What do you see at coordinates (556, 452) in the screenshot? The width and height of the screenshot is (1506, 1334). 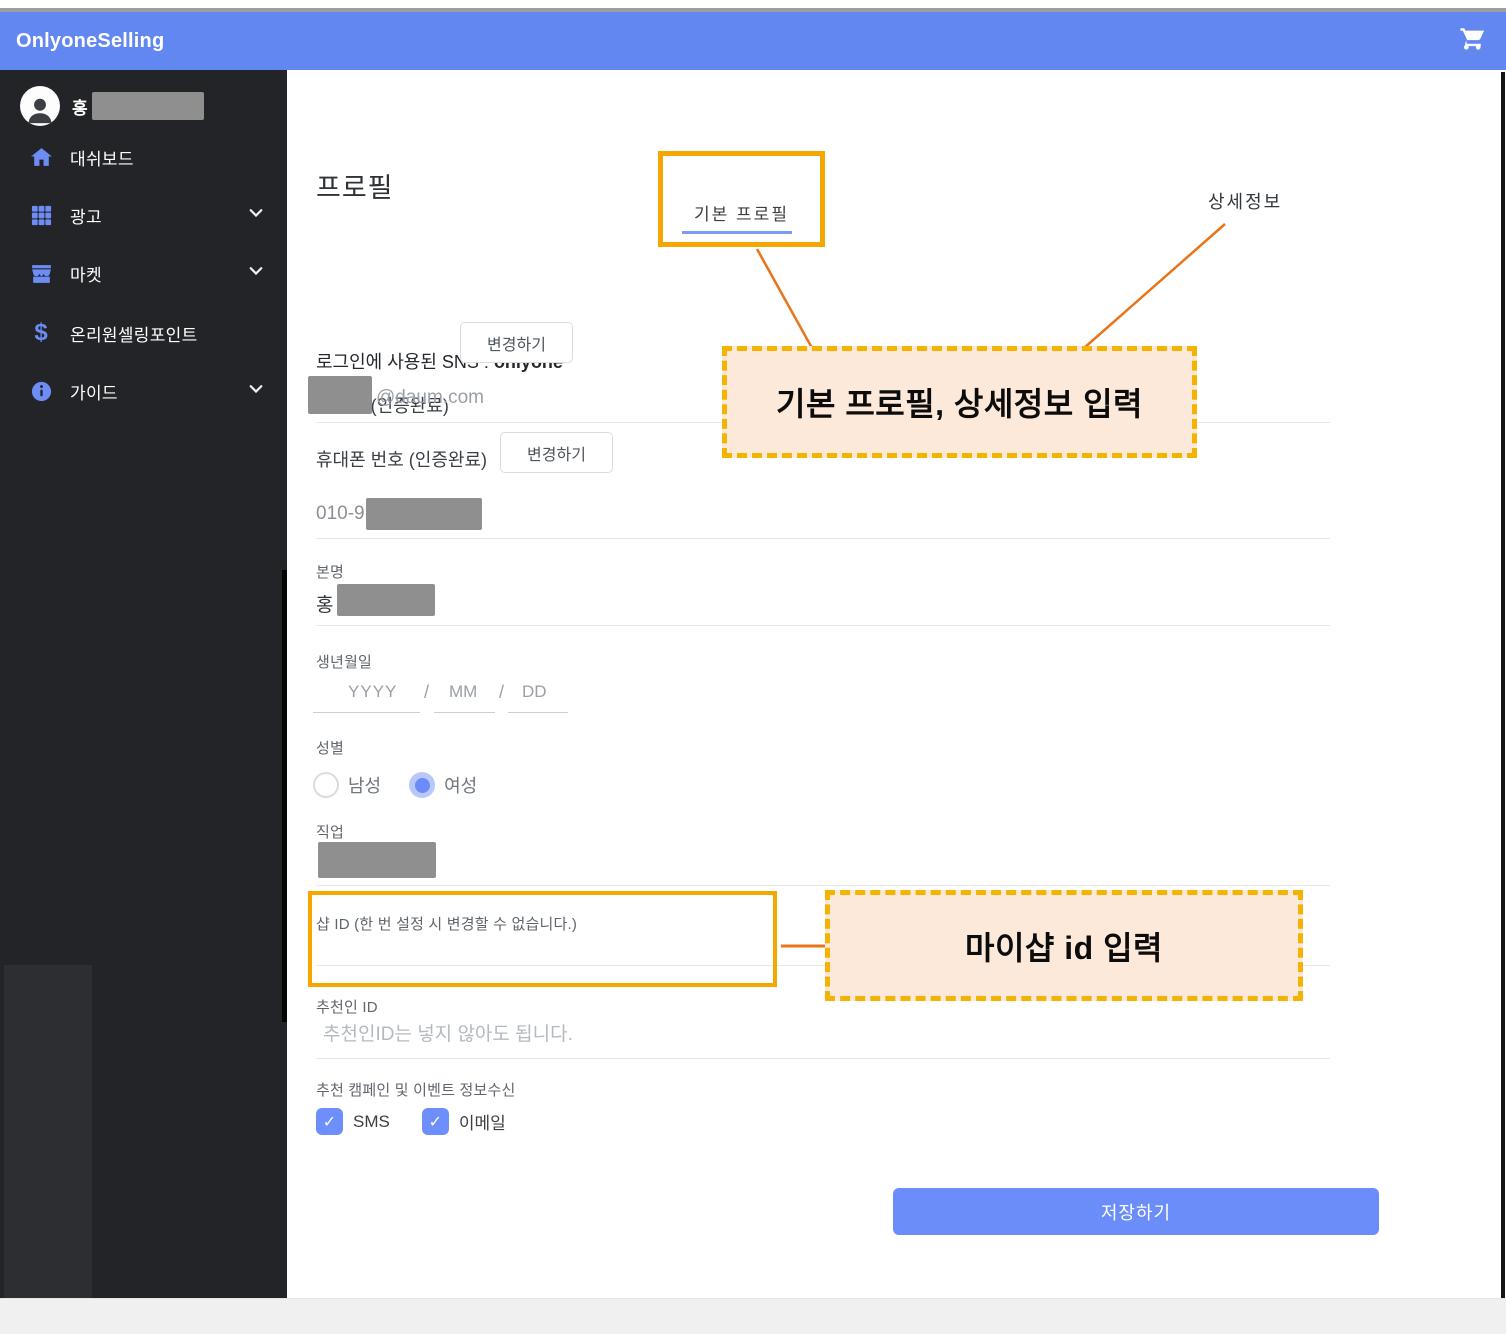 I see `phone-change-button: 변경하기` at bounding box center [556, 452].